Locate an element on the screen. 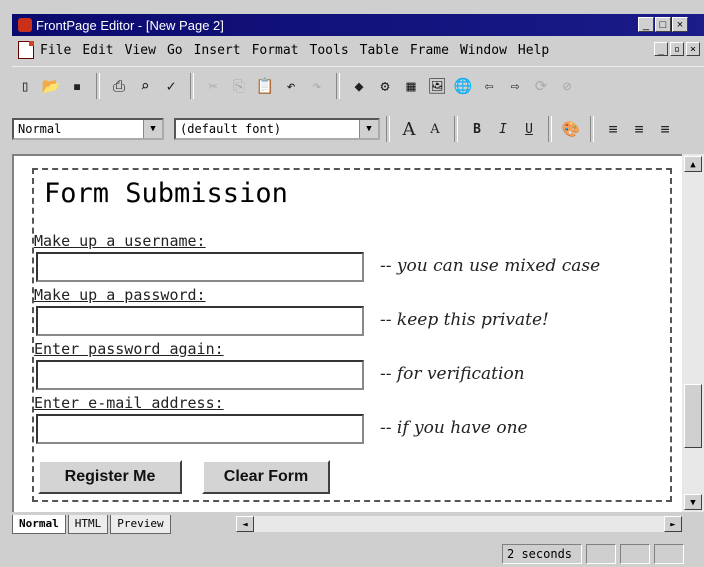  title-bar: FrontPage Editor - [New Page 2] _ □ × is located at coordinates (358, 25).